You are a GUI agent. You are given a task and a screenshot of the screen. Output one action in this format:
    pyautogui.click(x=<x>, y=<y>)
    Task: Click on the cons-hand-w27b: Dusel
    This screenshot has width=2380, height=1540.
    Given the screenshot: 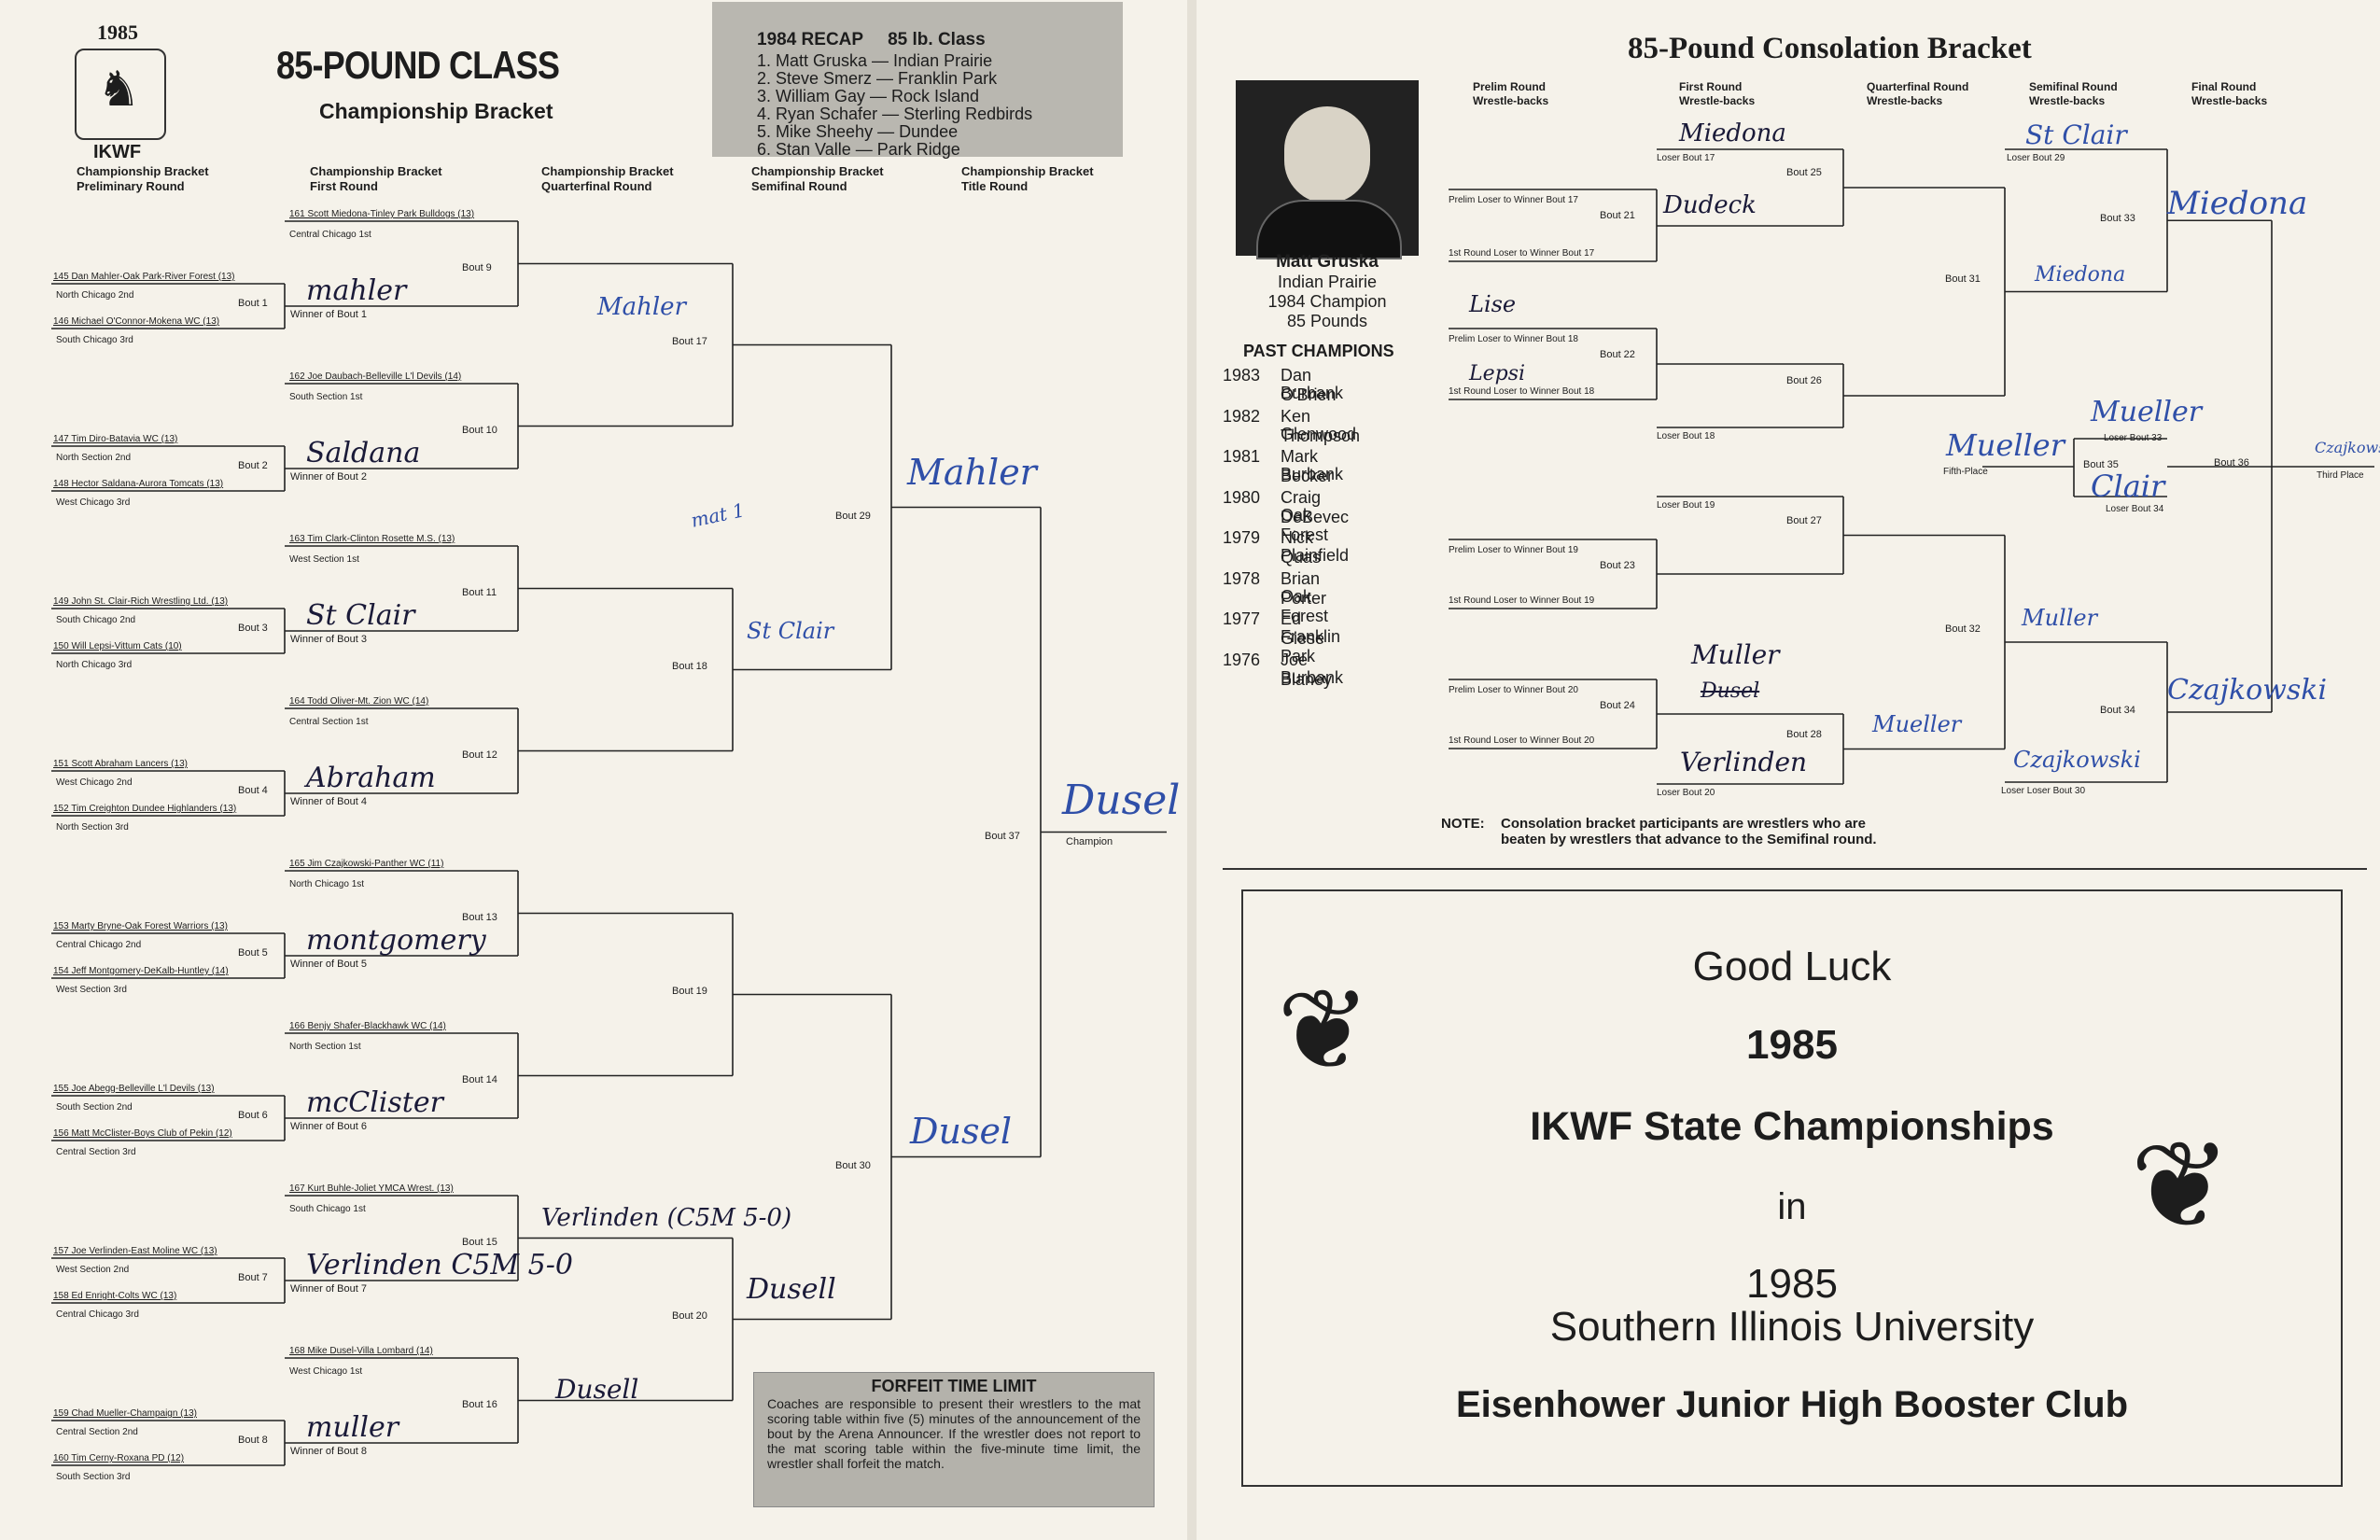 What is the action you would take?
    pyautogui.click(x=1730, y=691)
    